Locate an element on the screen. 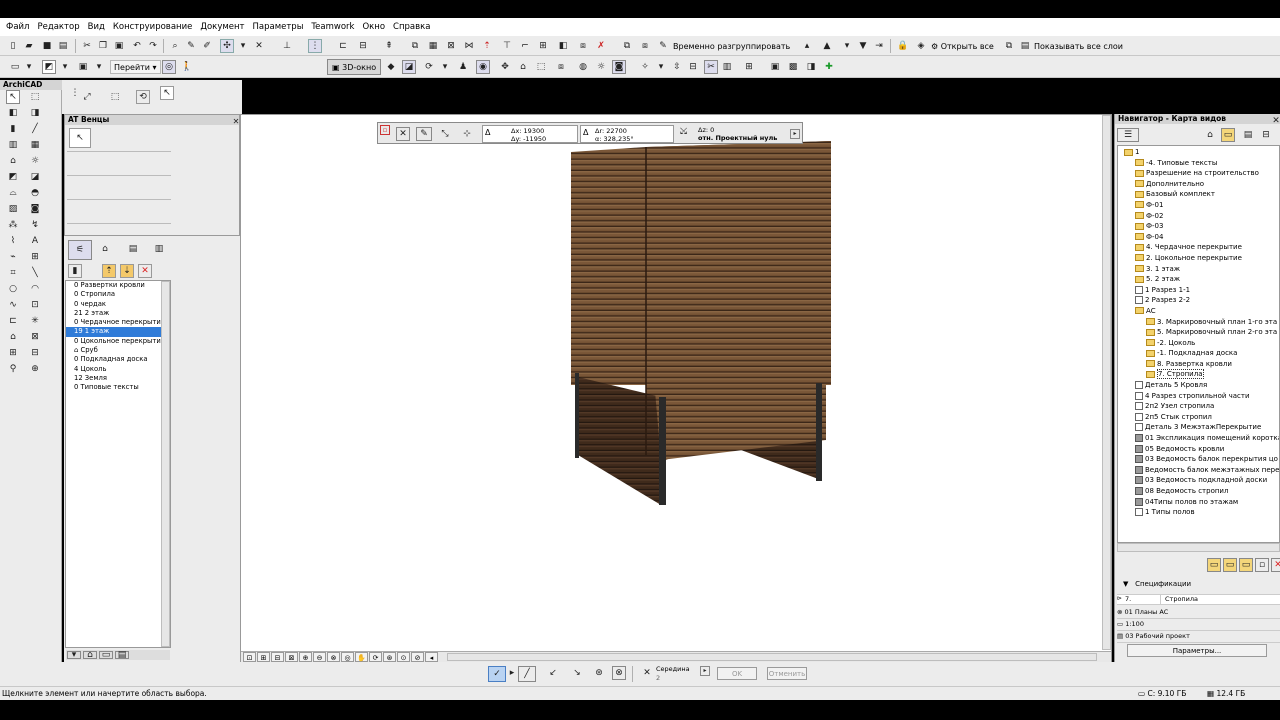 The height and width of the screenshot is (720, 1280). ungroup-temp-button: Временно разгруппировать is located at coordinates (731, 46).